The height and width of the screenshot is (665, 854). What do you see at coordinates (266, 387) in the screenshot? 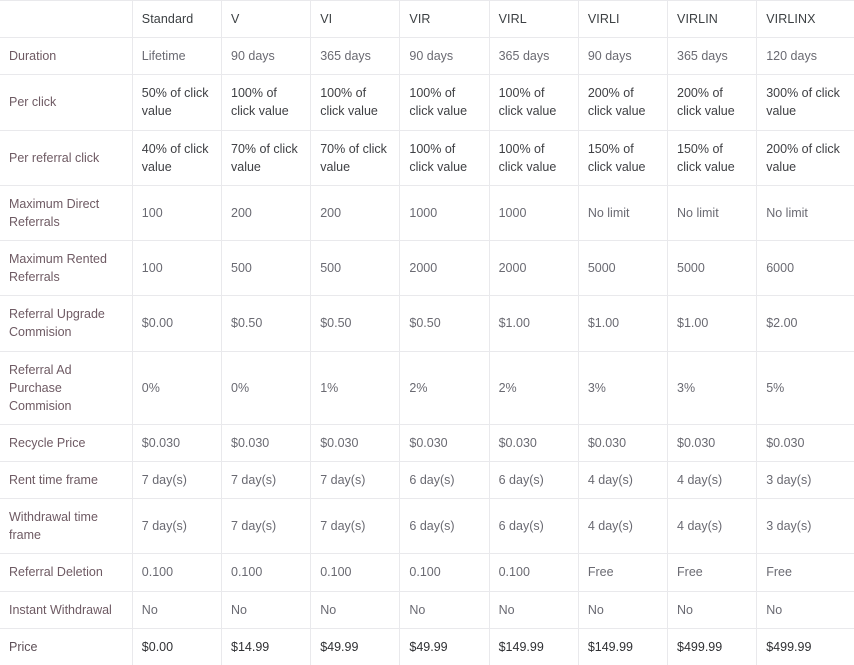
I see `cell-value: 0%` at bounding box center [266, 387].